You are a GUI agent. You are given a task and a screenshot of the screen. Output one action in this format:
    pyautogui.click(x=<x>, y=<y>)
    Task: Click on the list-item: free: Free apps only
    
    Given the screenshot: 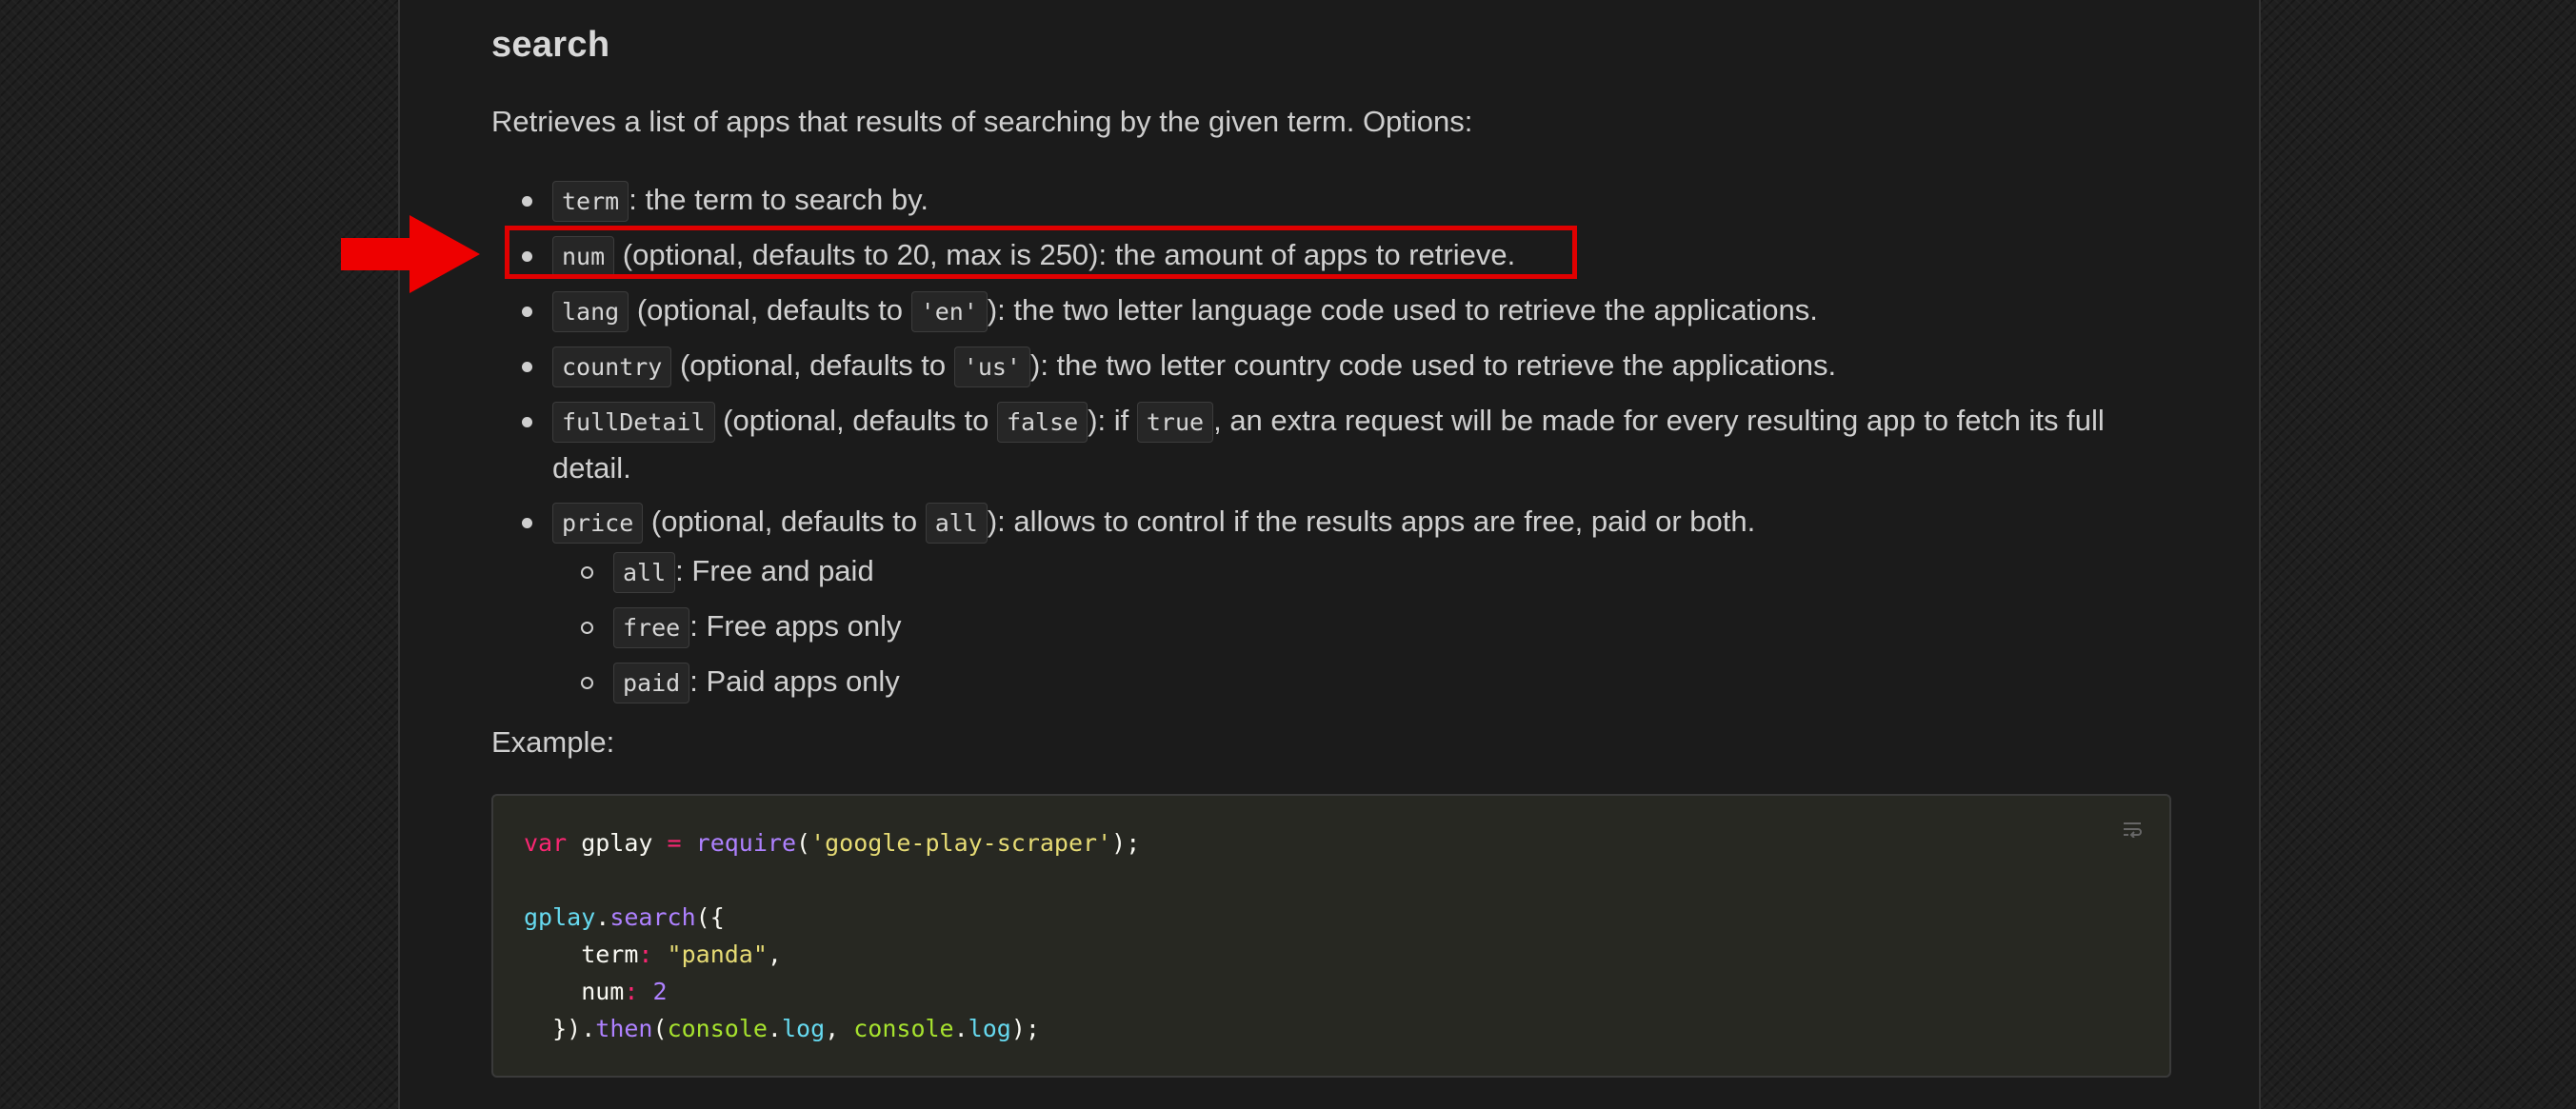 What is the action you would take?
    pyautogui.click(x=1369, y=627)
    